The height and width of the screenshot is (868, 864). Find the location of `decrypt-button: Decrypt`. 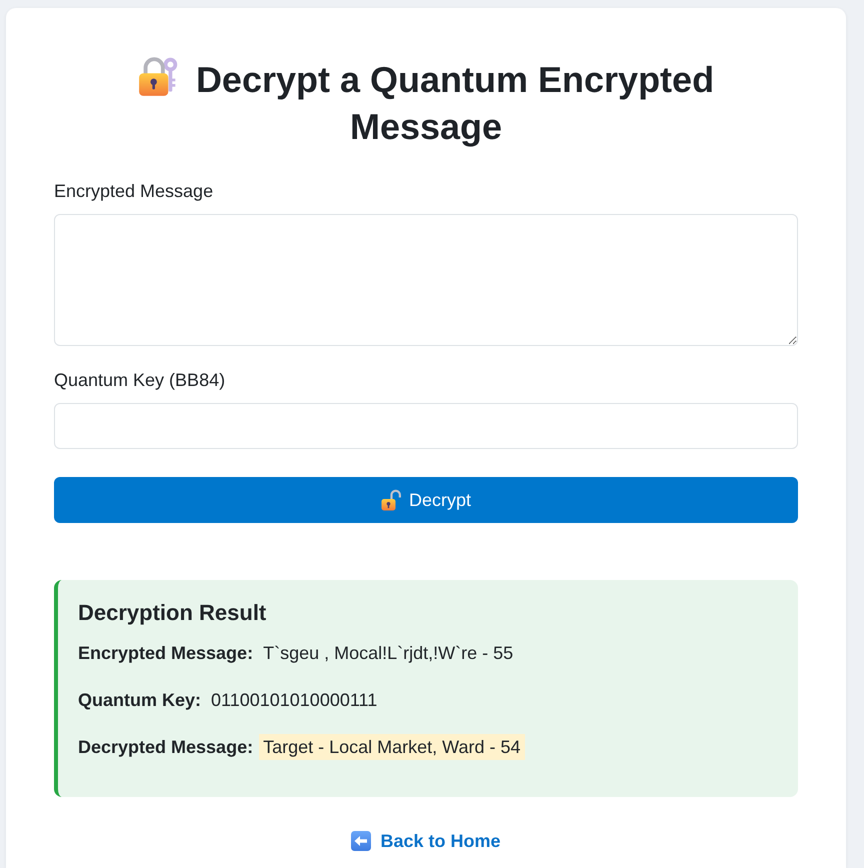

decrypt-button: Decrypt is located at coordinates (426, 500).